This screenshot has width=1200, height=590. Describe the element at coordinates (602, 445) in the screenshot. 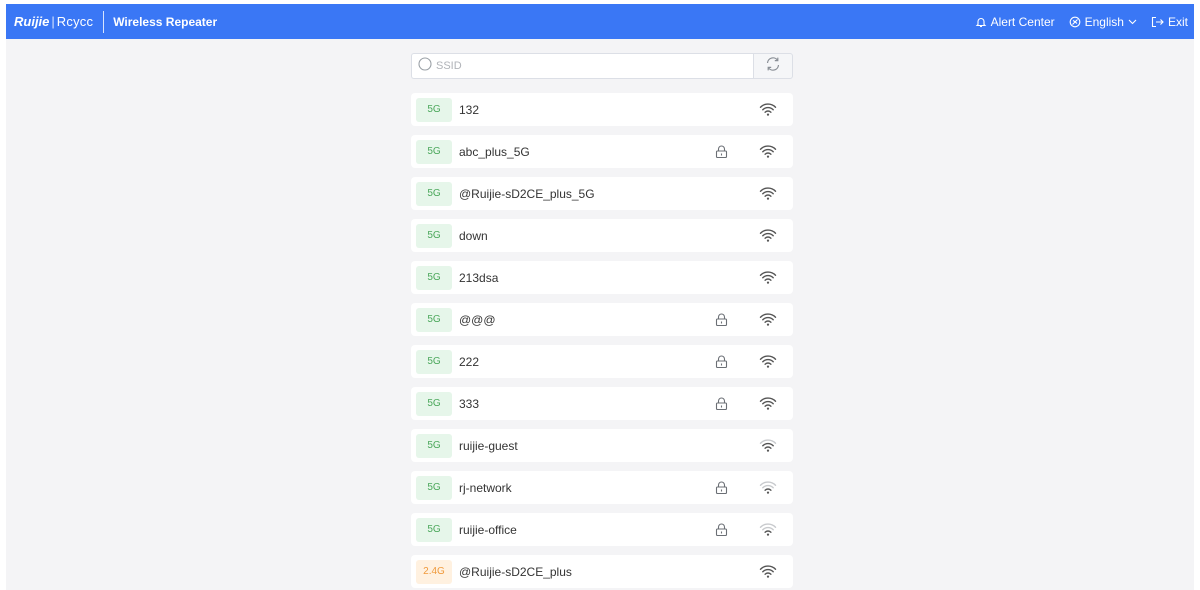

I see `network-row: 5G ruijie-guest` at that location.